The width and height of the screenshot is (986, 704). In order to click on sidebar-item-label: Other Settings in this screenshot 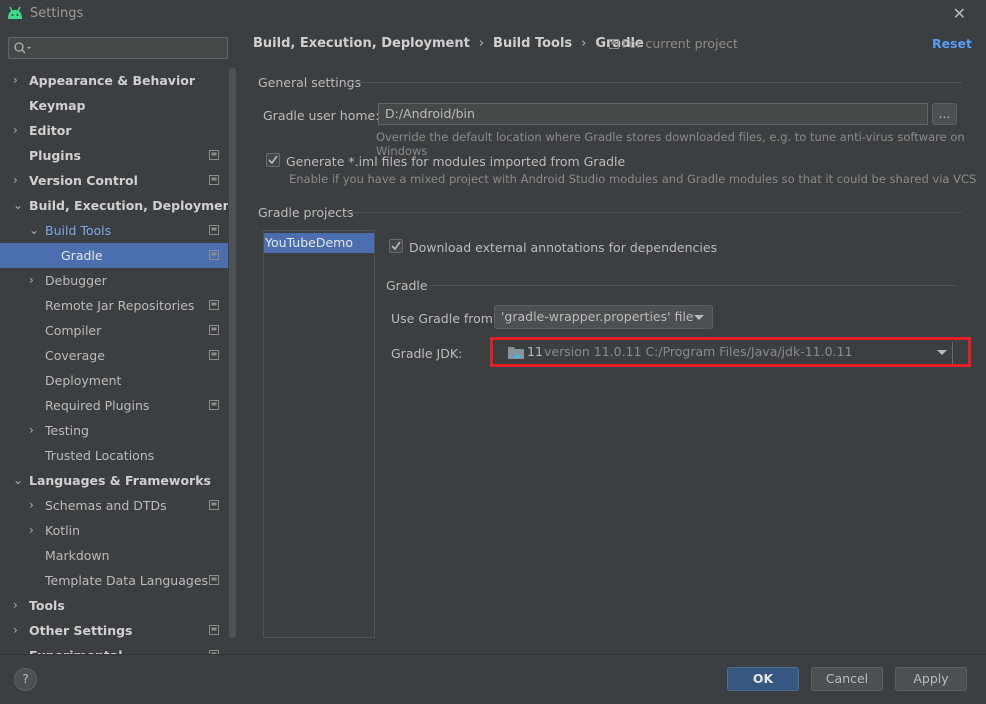, I will do `click(81, 630)`.